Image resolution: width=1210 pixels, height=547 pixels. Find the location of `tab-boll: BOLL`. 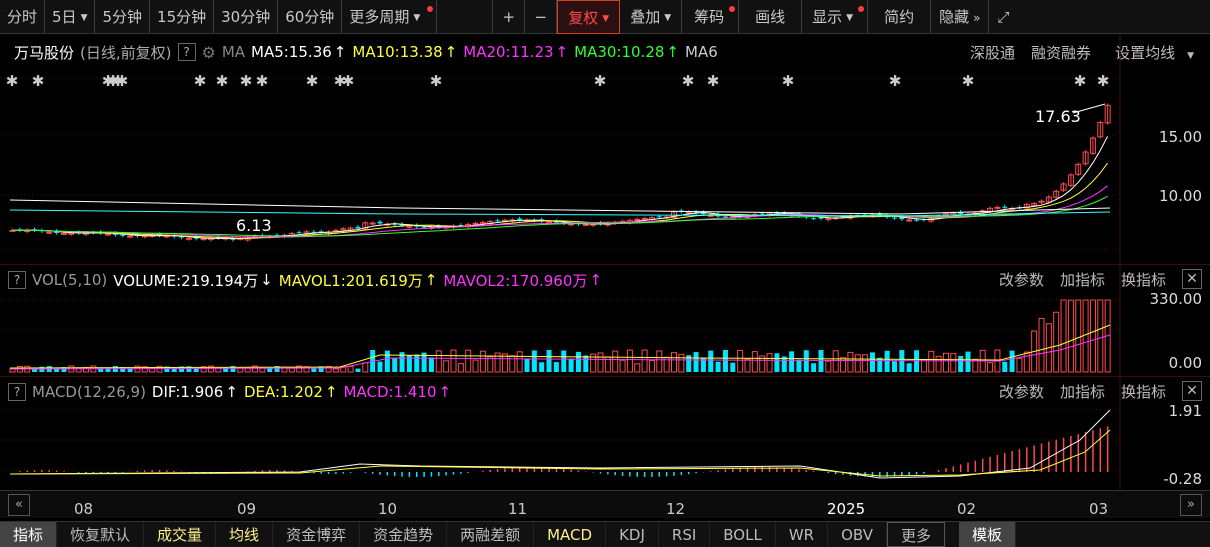

tab-boll: BOLL is located at coordinates (743, 534).